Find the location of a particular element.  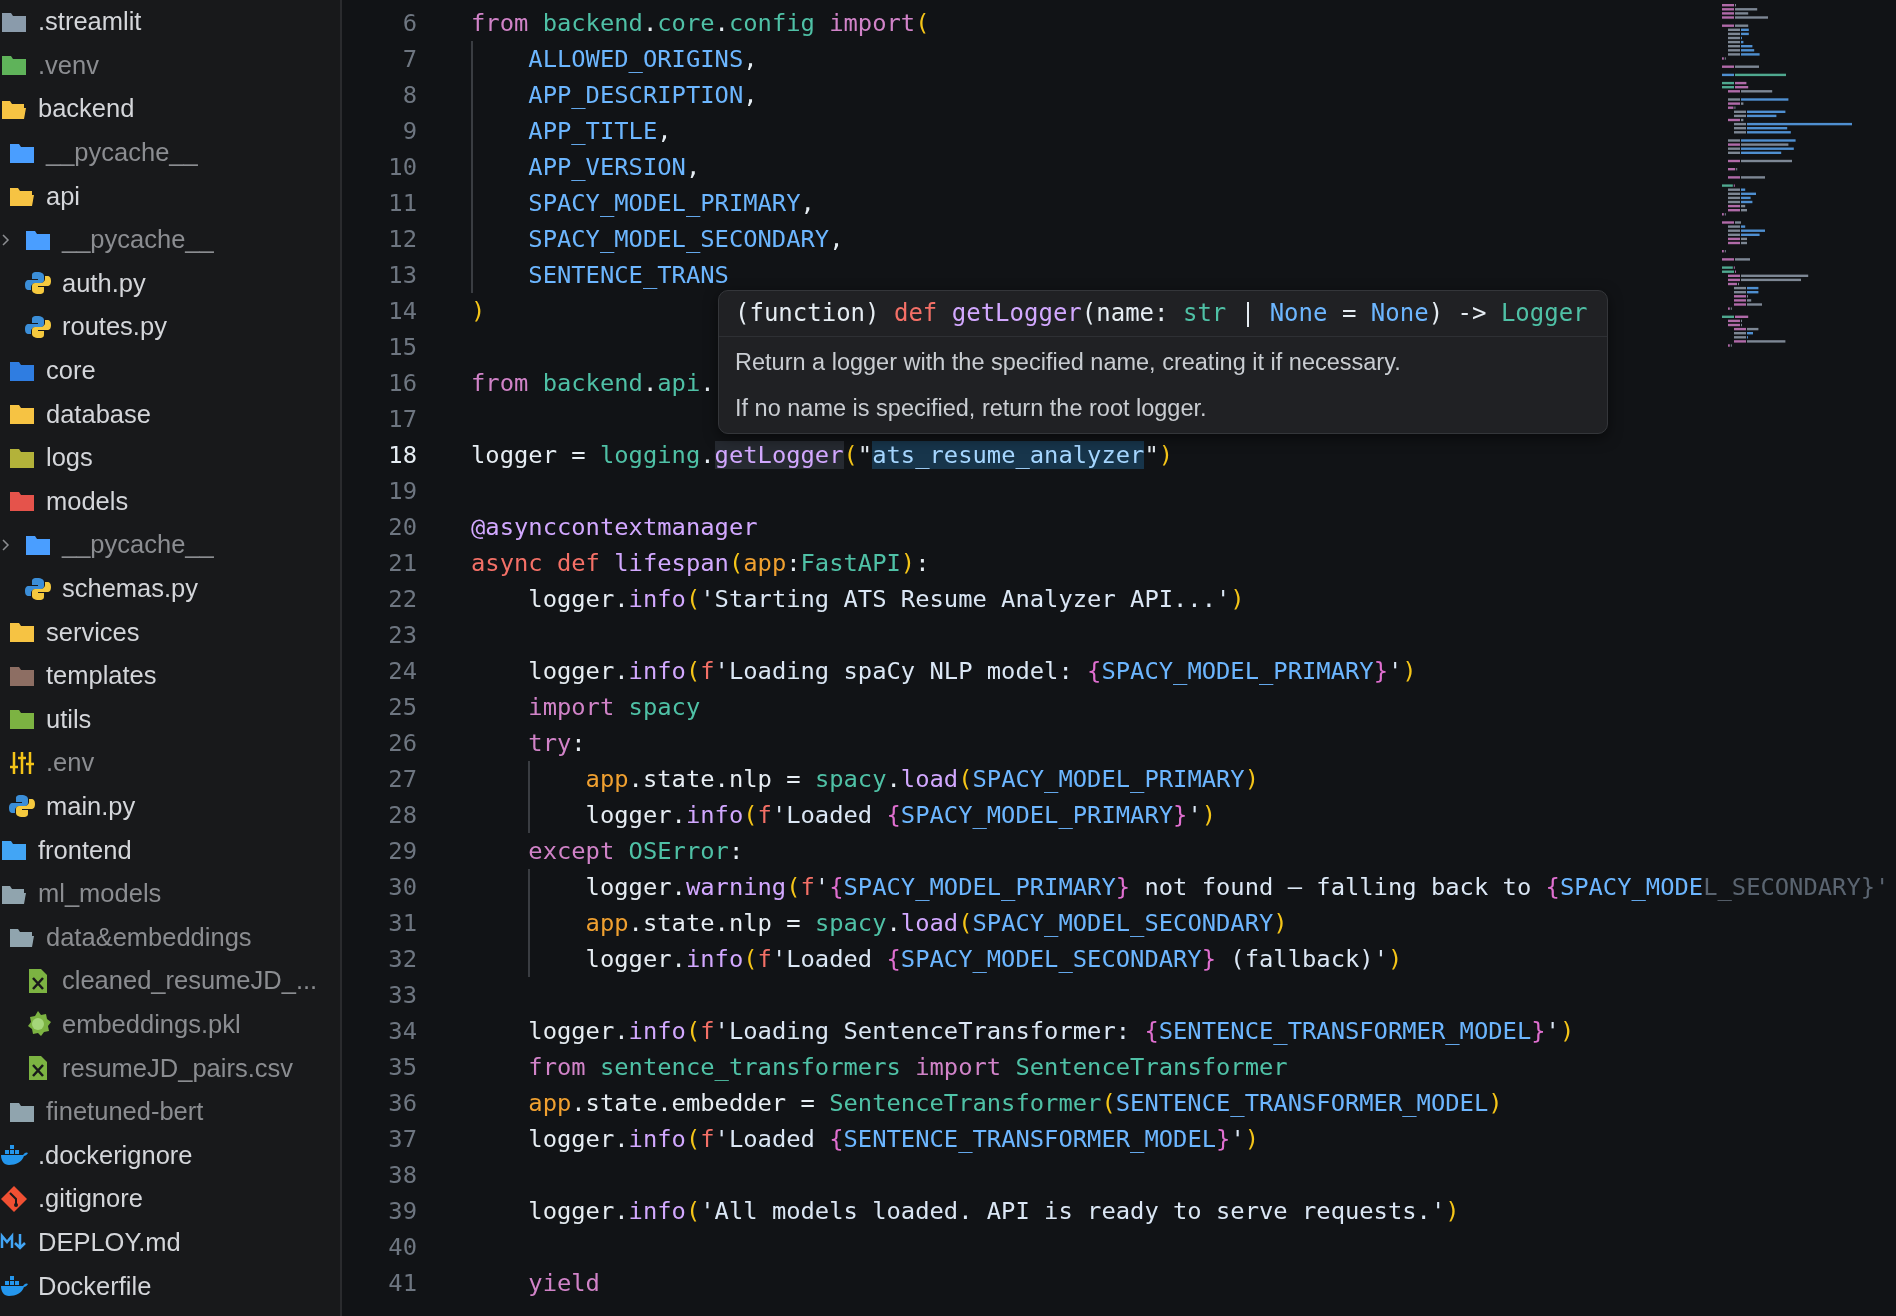

tree-item: DEPLOY.md is located at coordinates (170, 1242).